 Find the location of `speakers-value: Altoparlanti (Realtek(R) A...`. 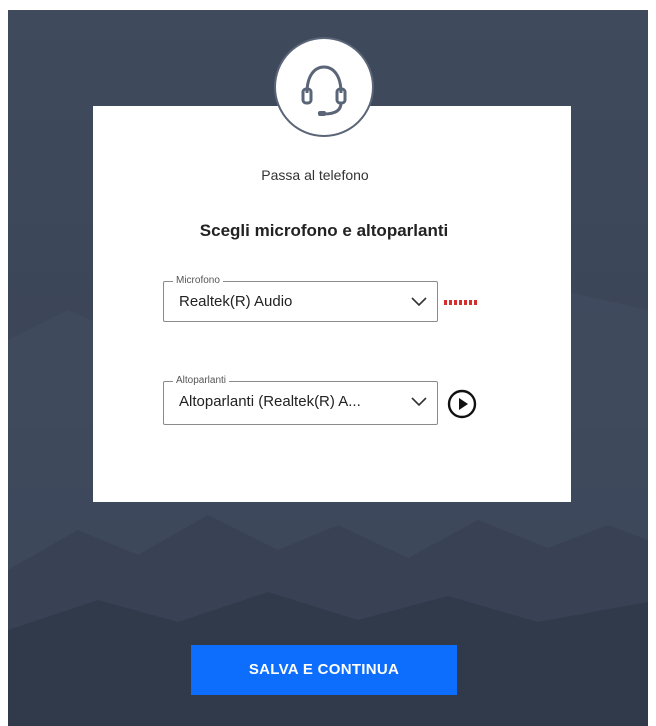

speakers-value: Altoparlanti (Realtek(R) A... is located at coordinates (270, 401).